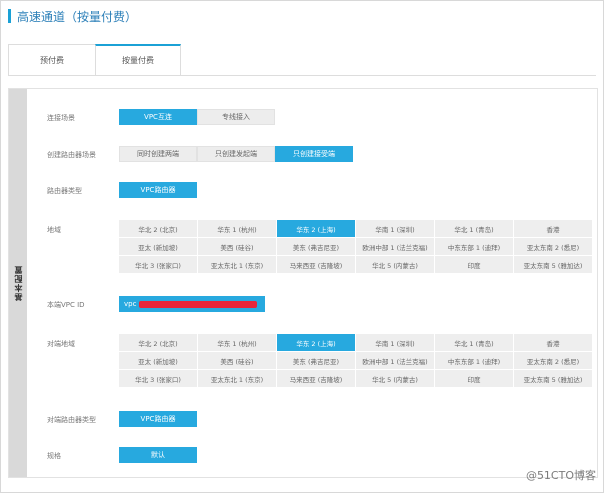 The image size is (604, 493). Describe the element at coordinates (158, 190) in the screenshot. I see `router-type-vpc-router: VPC路由器` at that location.